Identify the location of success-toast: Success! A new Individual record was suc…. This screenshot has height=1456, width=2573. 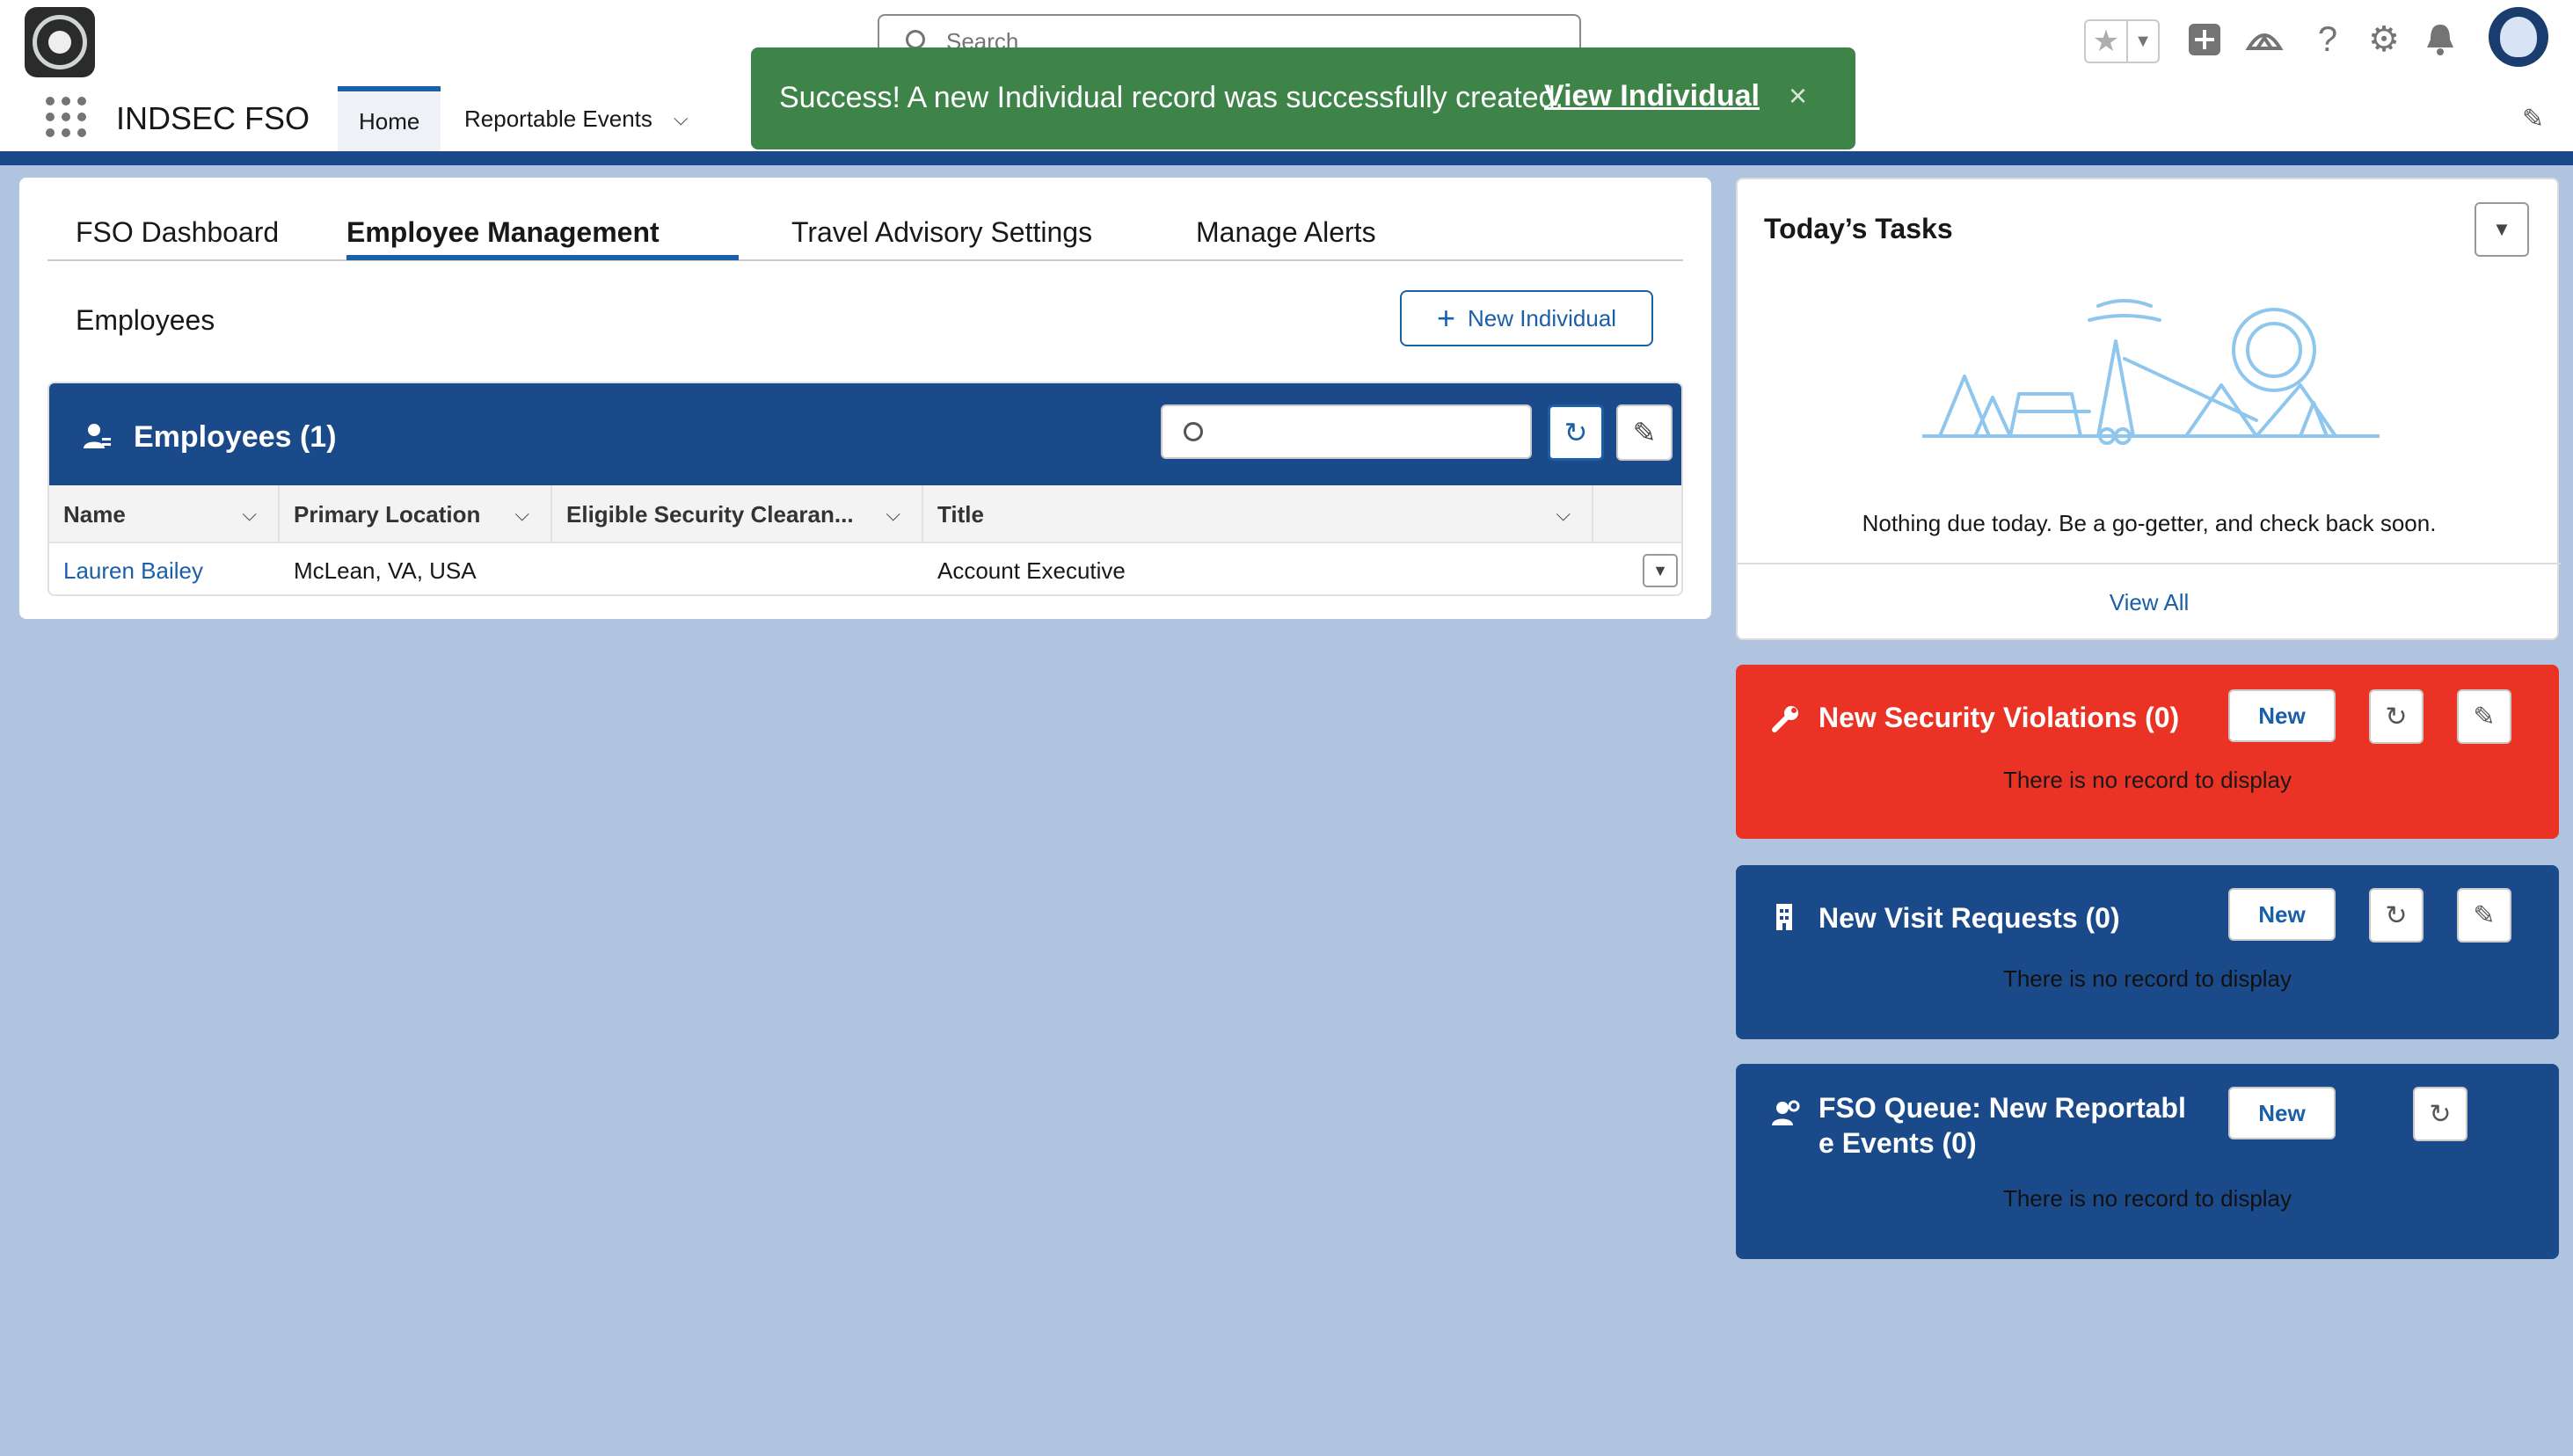
(1303, 98).